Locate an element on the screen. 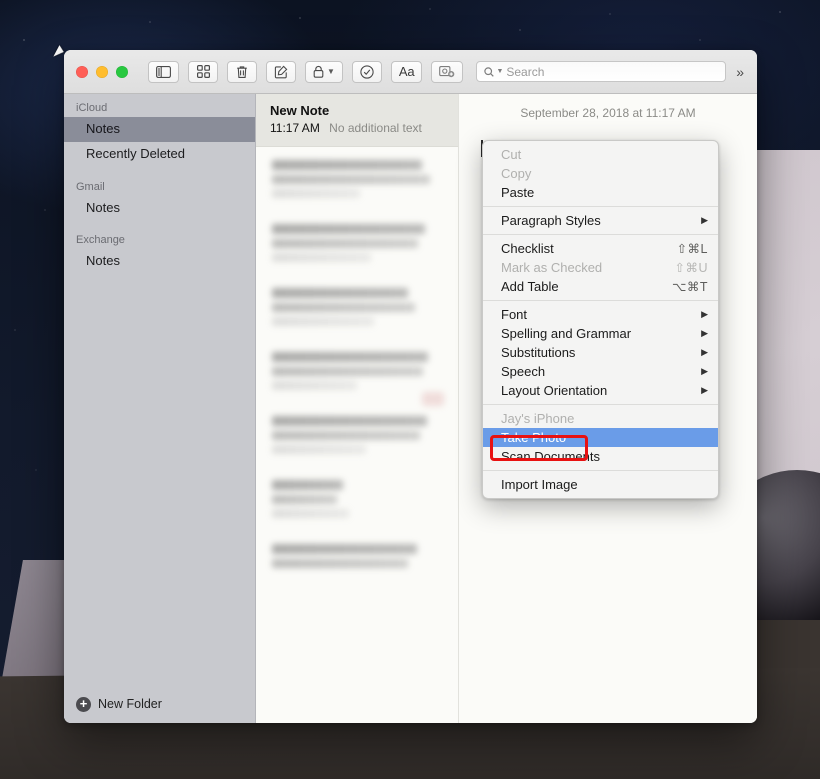 This screenshot has height=779, width=820. sidebar-item-recently-deleted: Recently Deleted is located at coordinates (159, 154).